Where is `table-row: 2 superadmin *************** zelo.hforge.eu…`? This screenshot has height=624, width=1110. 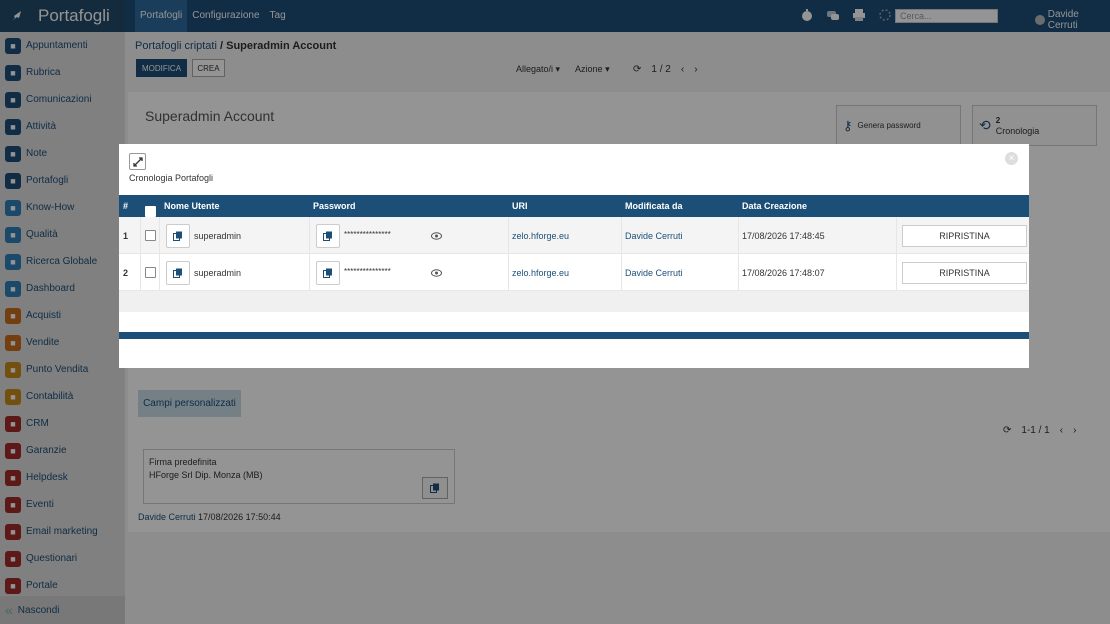 table-row: 2 superadmin *************** zelo.hforge.eu… is located at coordinates (574, 272).